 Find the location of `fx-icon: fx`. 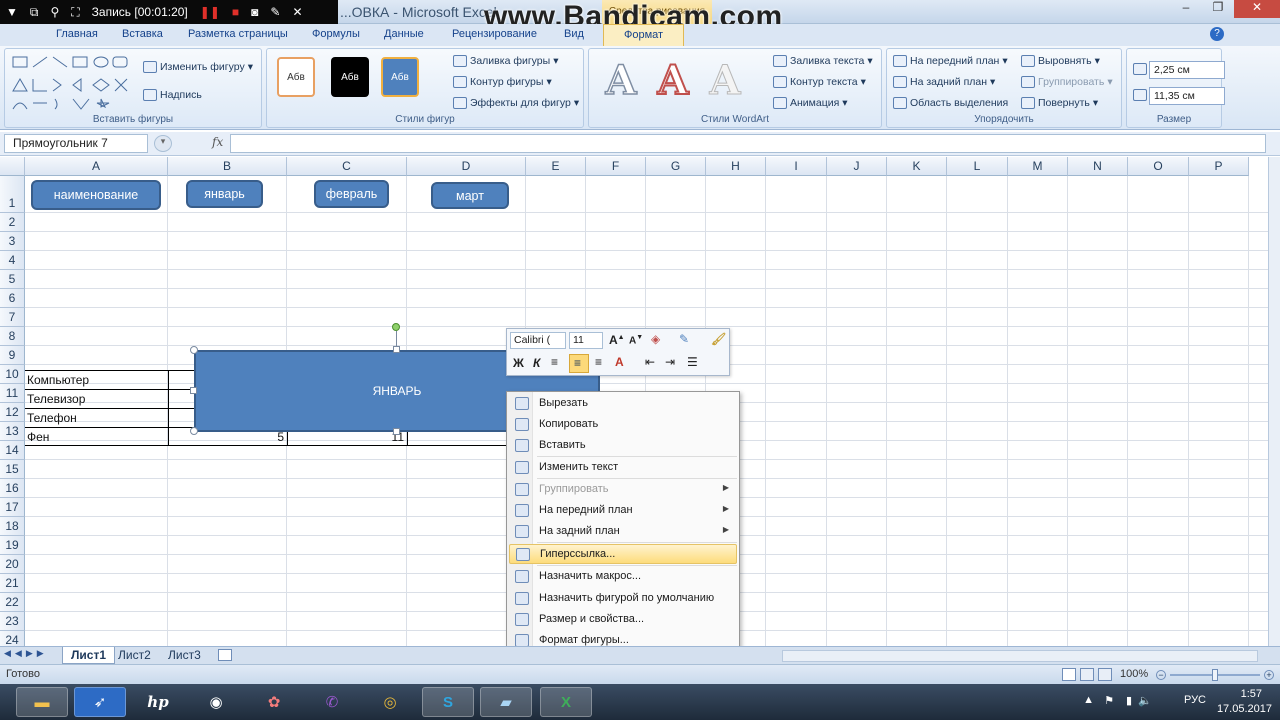

fx-icon: fx is located at coordinates (217, 142).